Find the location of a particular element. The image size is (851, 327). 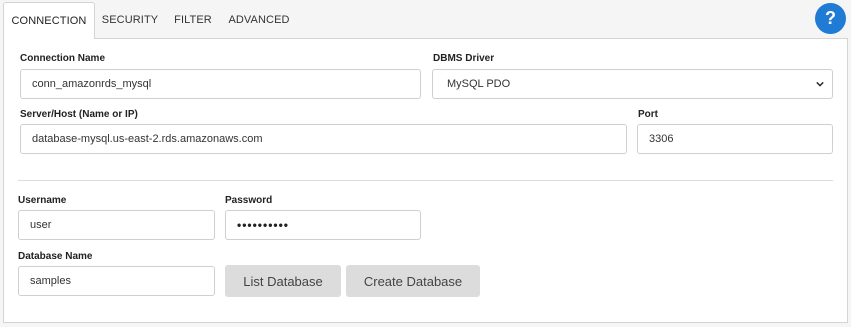

server-host-label: Server/Host (Name or IP) is located at coordinates (79, 114).